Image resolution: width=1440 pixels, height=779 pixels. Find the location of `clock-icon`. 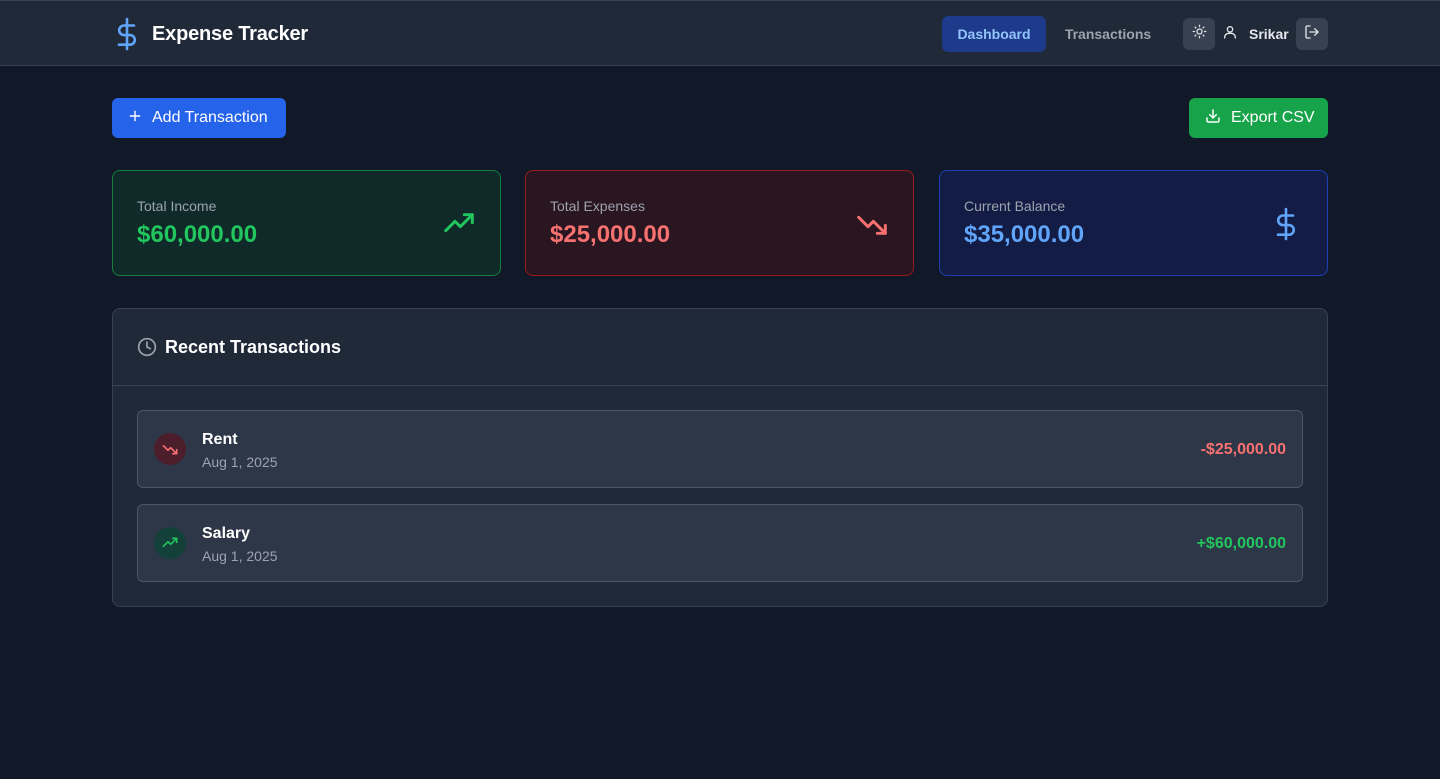

clock-icon is located at coordinates (147, 347).